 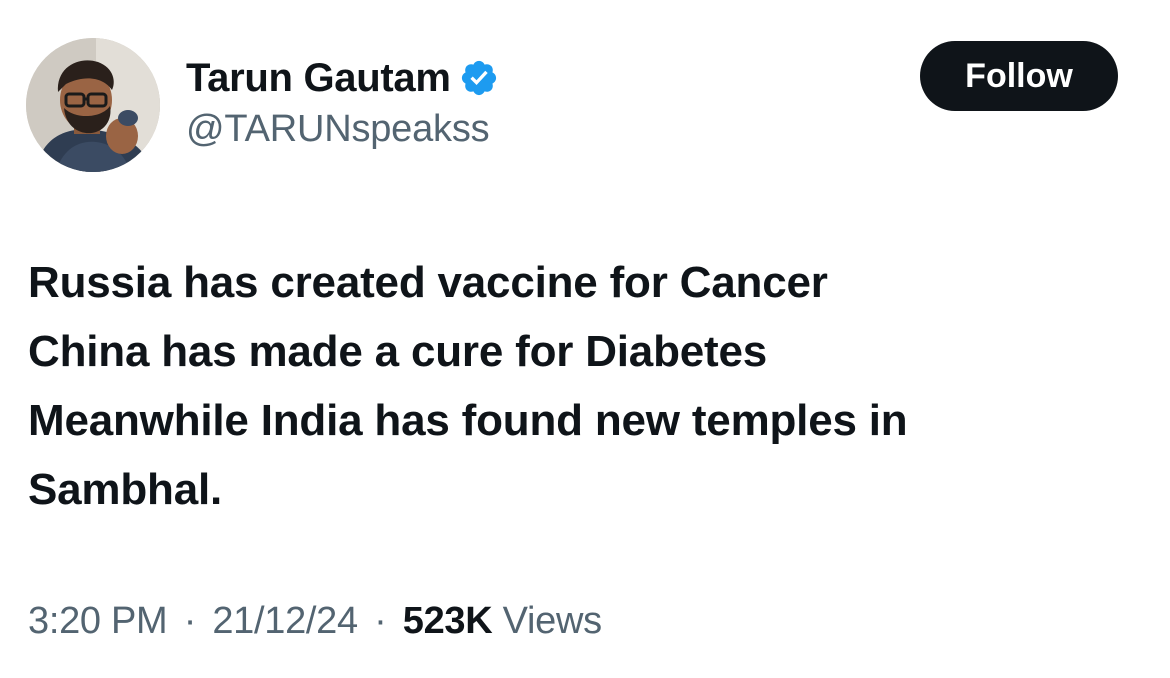 I want to click on avatar-photo-icon, so click(x=93, y=105).